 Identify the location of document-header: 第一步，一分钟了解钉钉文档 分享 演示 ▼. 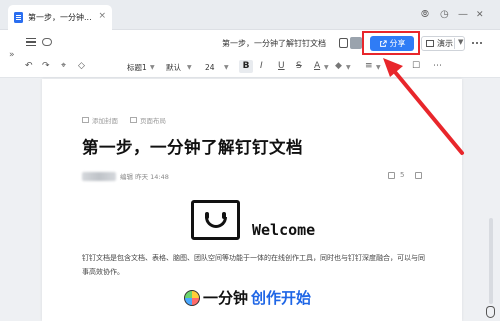
(250, 43).